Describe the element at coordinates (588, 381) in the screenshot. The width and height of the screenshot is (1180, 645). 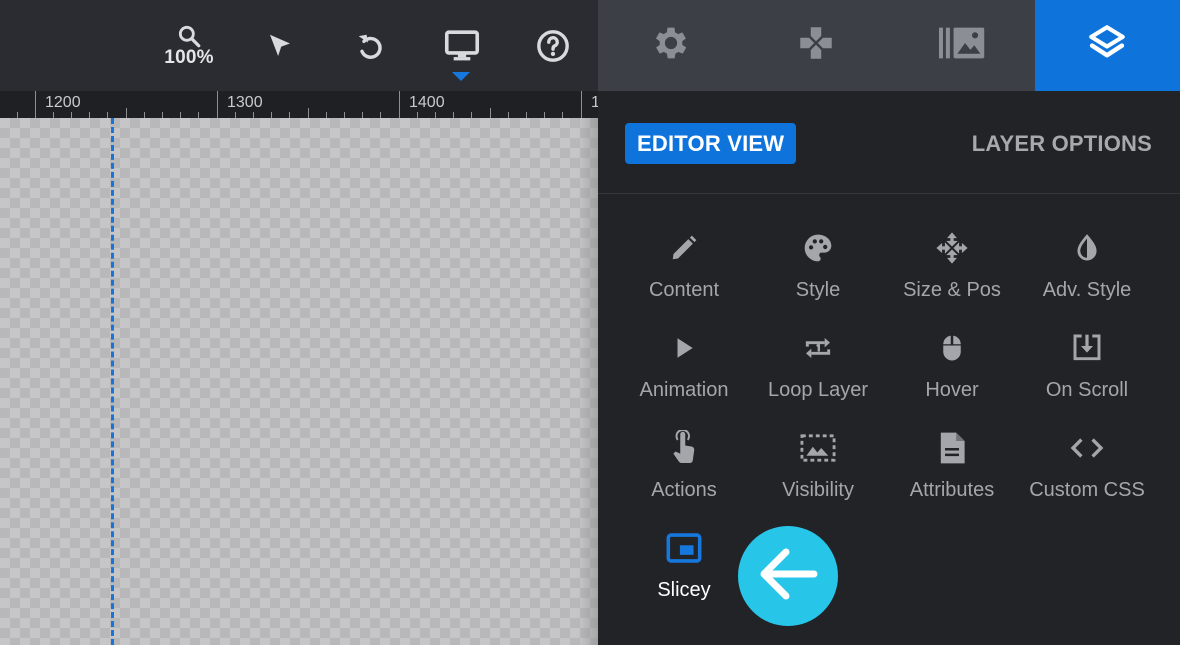
I see `canvas-edge-shade` at that location.